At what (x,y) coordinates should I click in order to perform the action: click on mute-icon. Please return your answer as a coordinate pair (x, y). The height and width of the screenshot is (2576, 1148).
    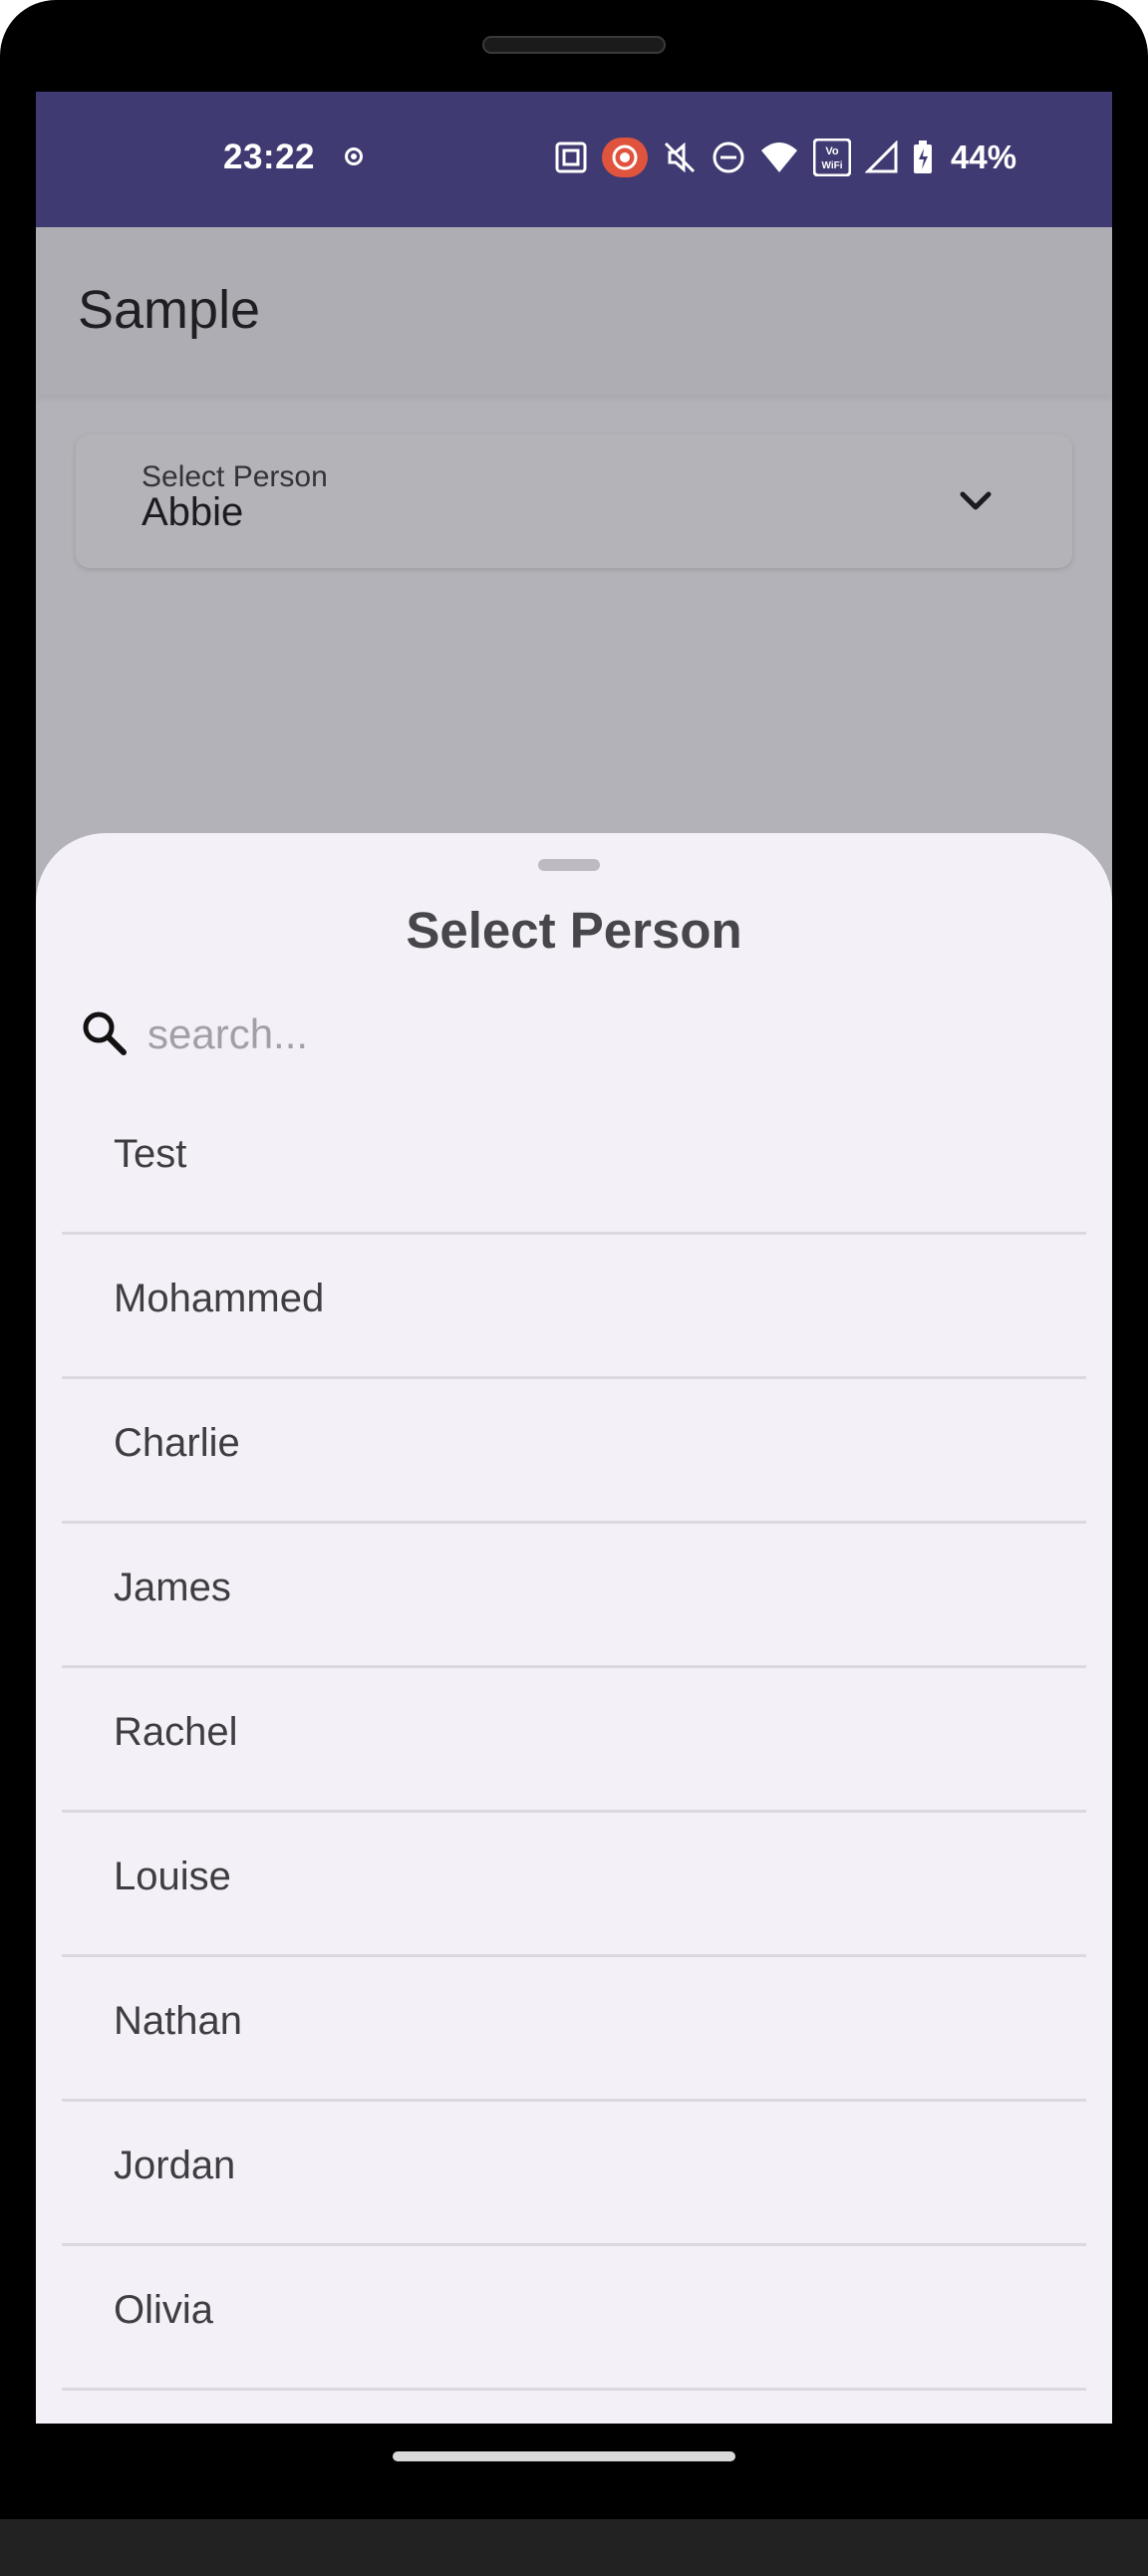
    Looking at the image, I should click on (680, 157).